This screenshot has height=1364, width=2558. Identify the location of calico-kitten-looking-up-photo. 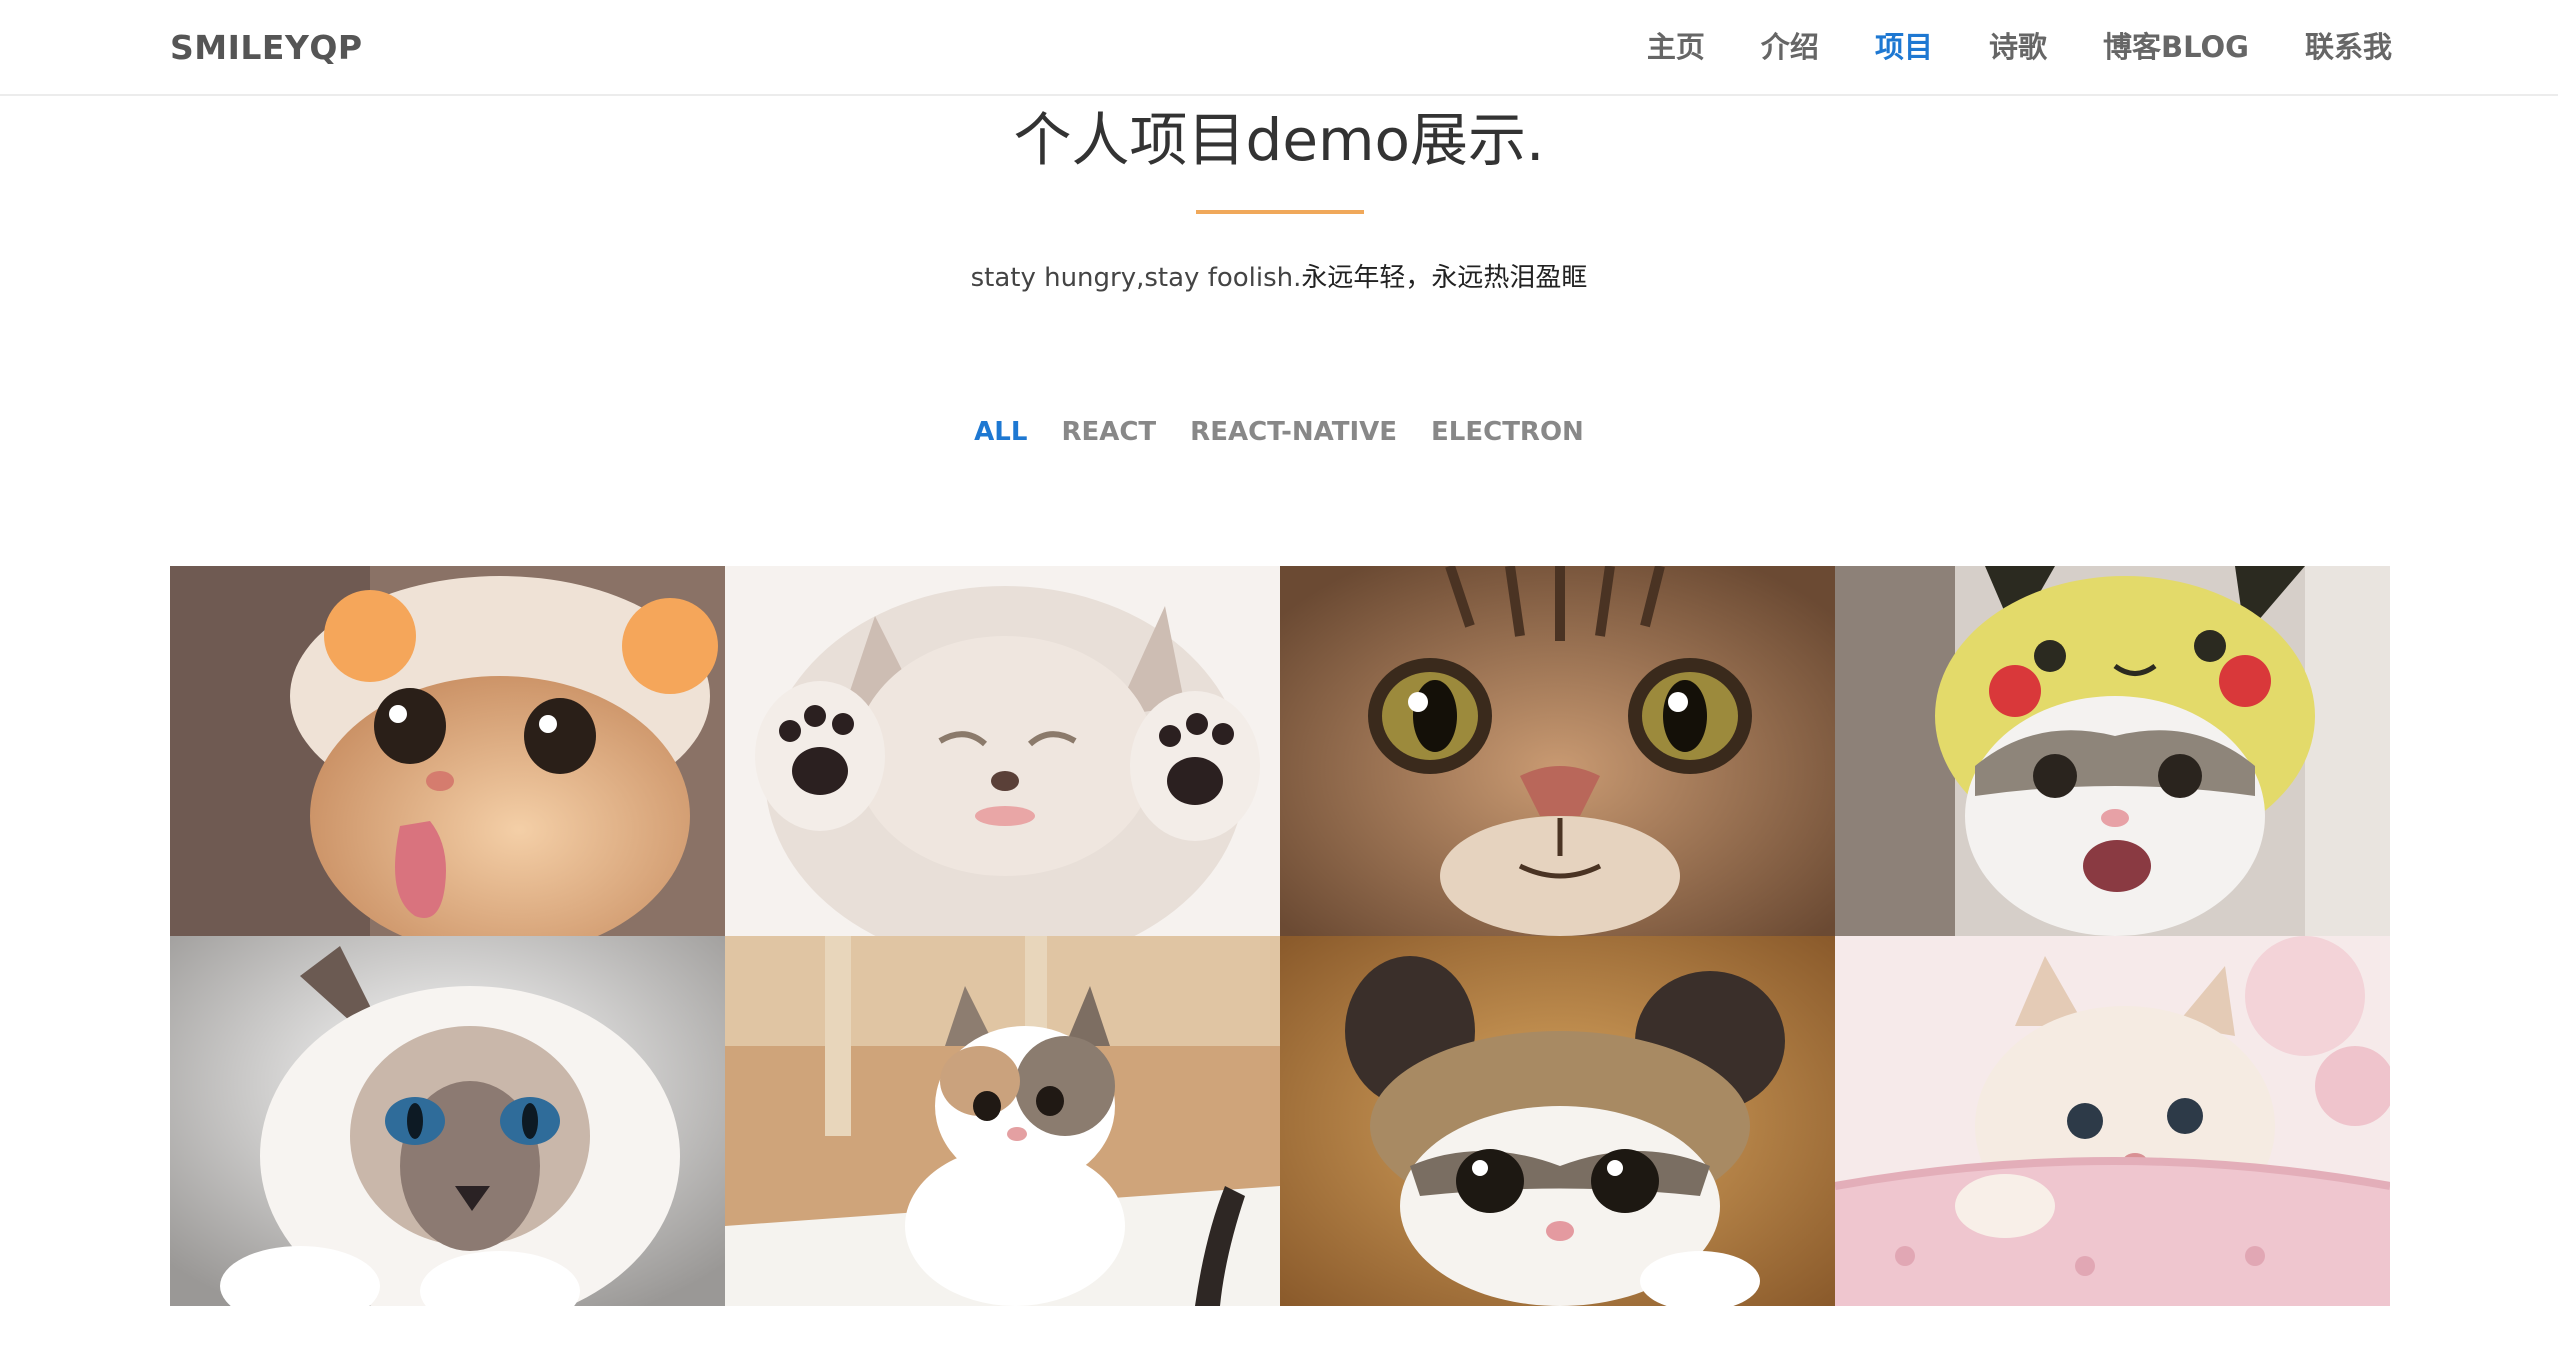
(1002, 1121).